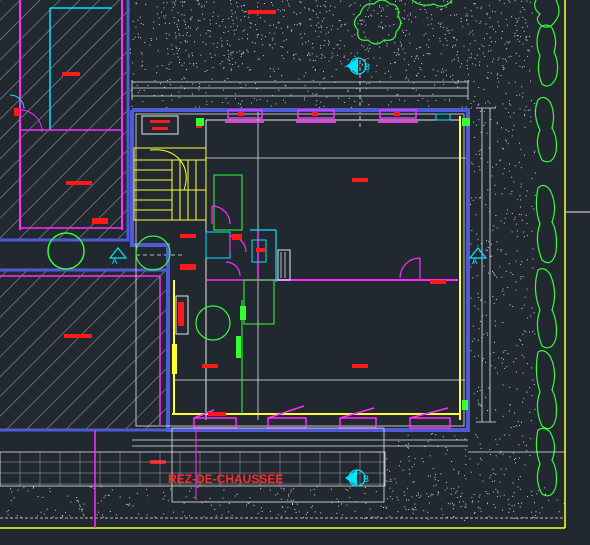 Image resolution: width=590 pixels, height=545 pixels. What do you see at coordinates (115, 261) in the screenshot?
I see `section-label-a-left: A` at bounding box center [115, 261].